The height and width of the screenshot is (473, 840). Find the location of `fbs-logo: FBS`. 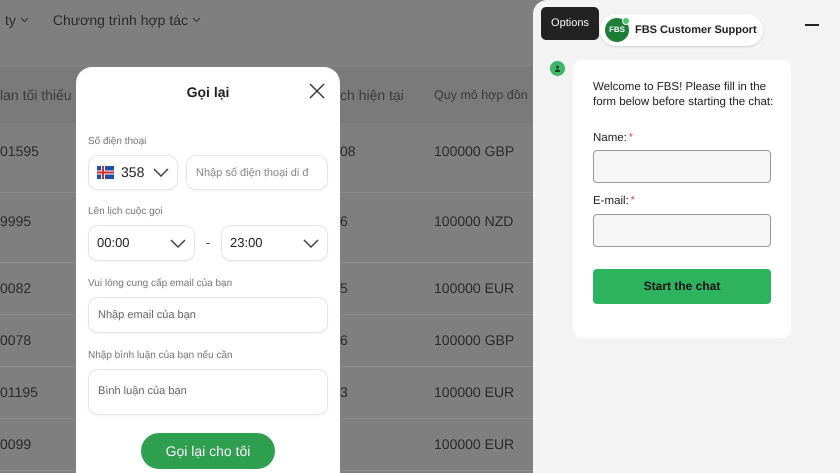

fbs-logo: FBS is located at coordinates (617, 30).